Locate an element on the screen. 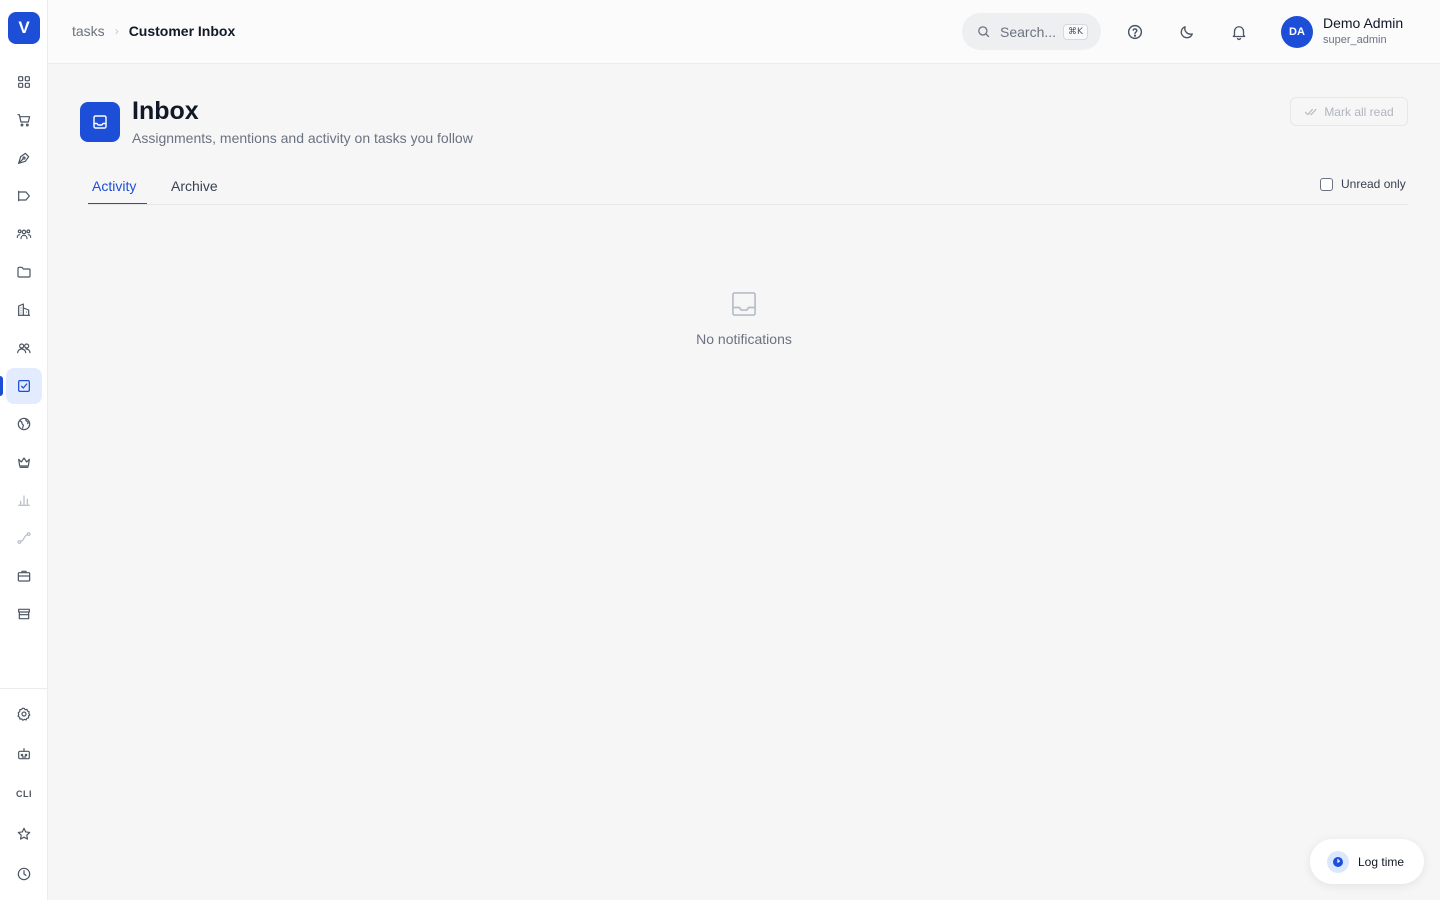  bar-chart-icon is located at coordinates (24, 500).